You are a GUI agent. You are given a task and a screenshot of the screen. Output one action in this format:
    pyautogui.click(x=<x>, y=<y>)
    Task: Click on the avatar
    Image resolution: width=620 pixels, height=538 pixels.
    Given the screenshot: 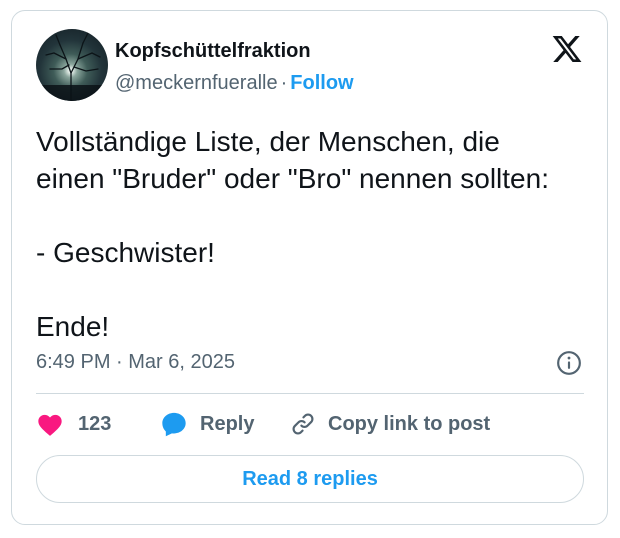 What is the action you would take?
    pyautogui.click(x=72, y=65)
    